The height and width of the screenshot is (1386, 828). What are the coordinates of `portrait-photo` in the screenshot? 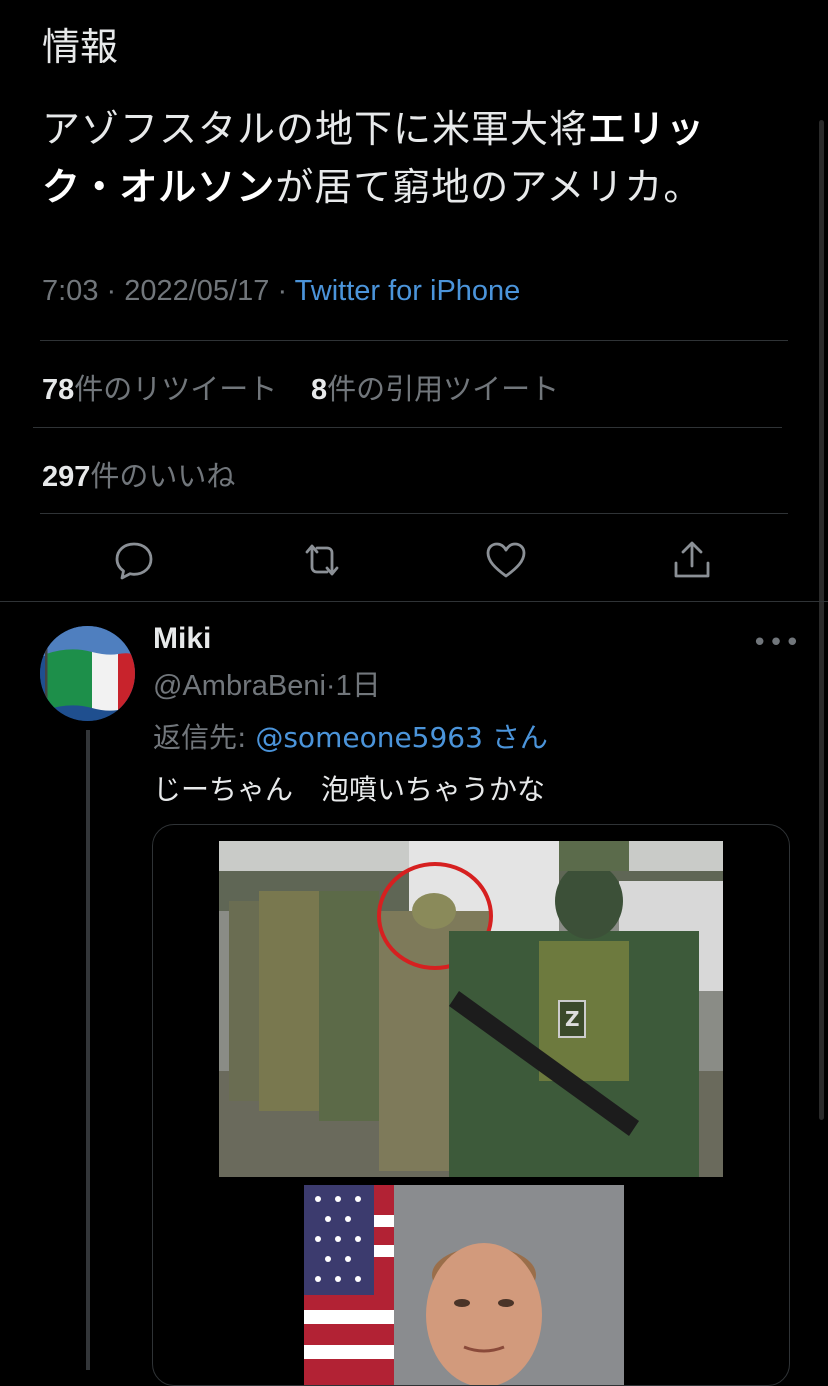 It's located at (464, 1285).